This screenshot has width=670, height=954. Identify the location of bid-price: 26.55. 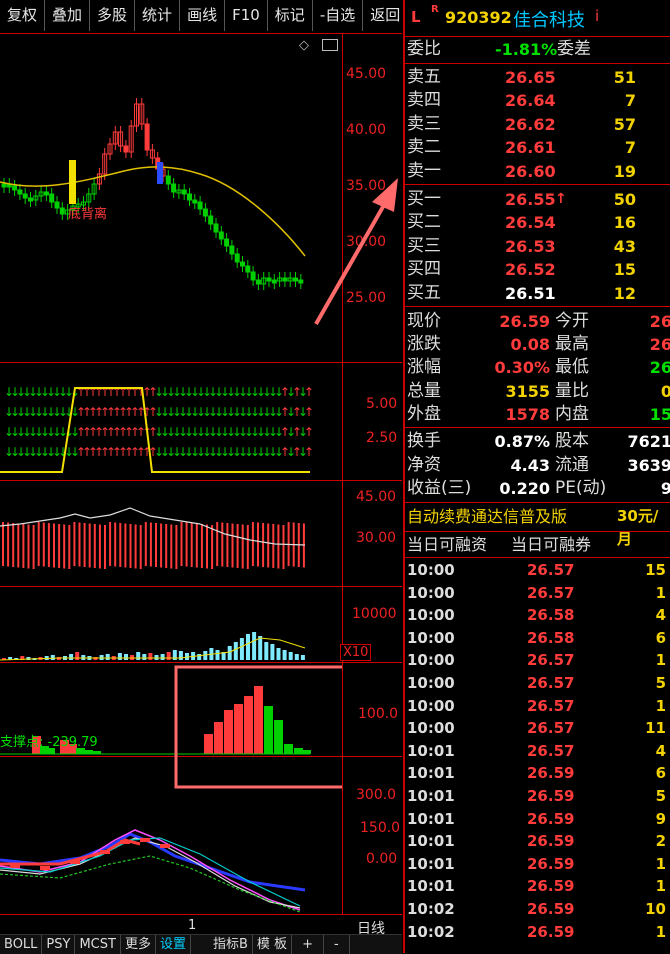
(530, 199).